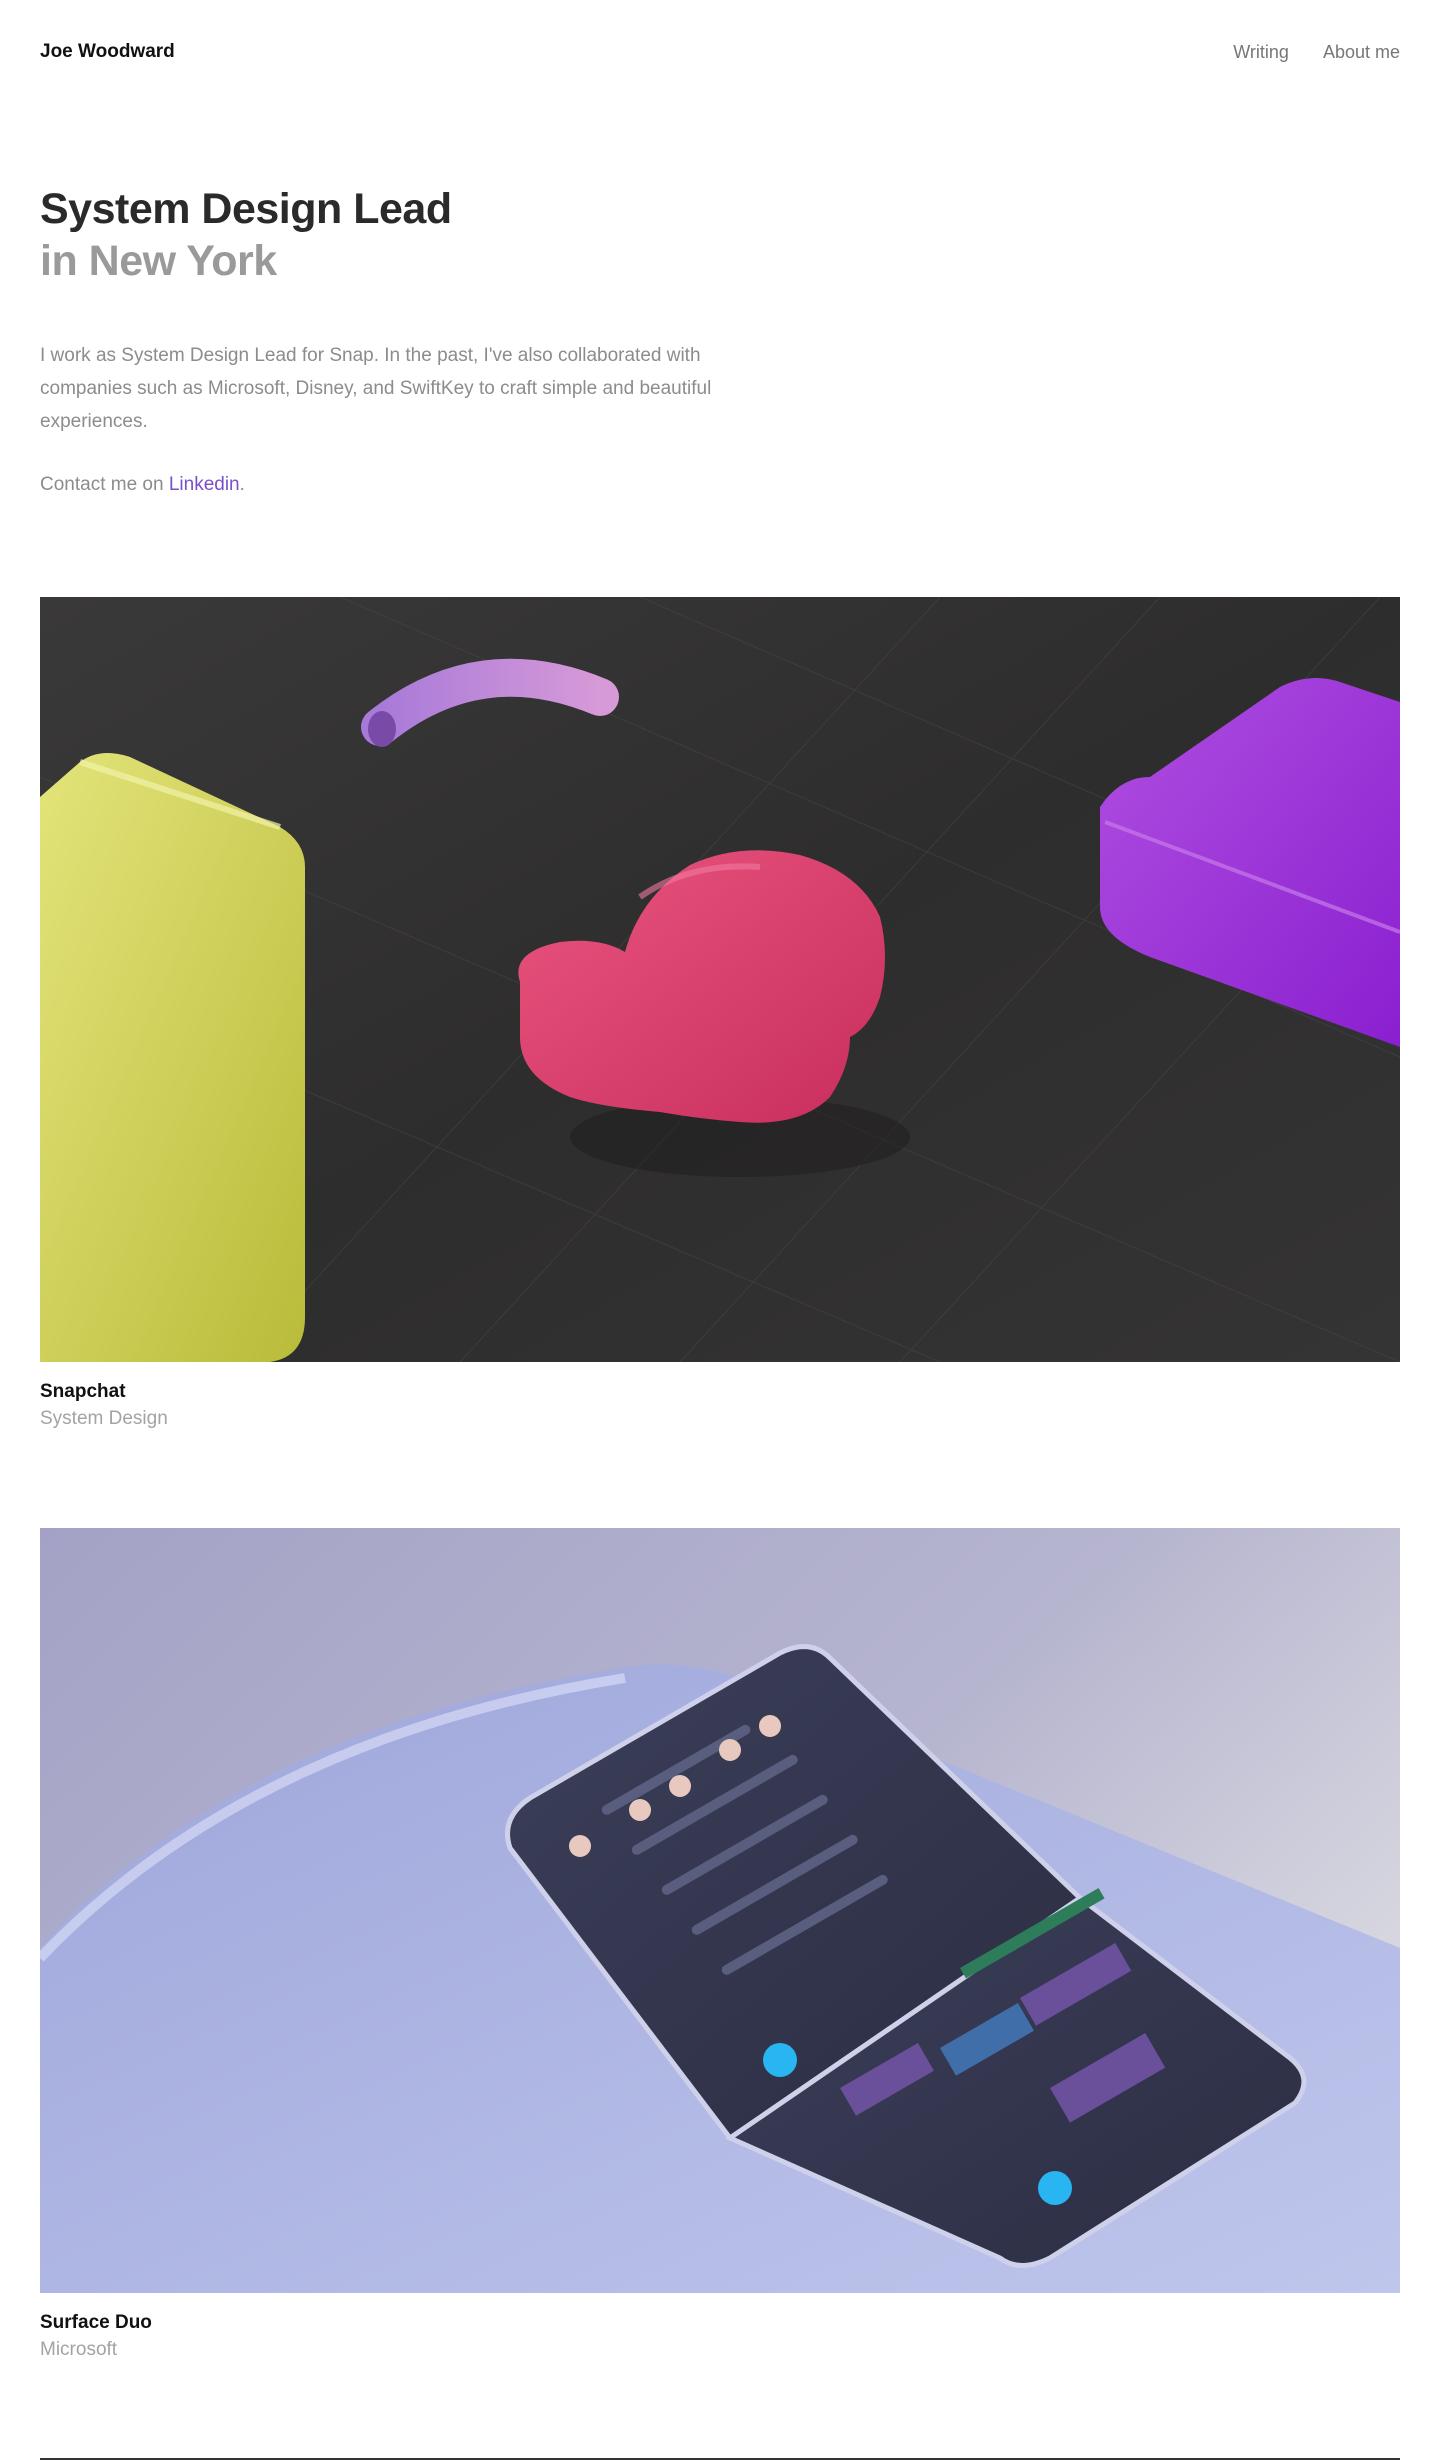  Describe the element at coordinates (720, 52) in the screenshot. I see `site-header: Joe Woodward Writing About me` at that location.